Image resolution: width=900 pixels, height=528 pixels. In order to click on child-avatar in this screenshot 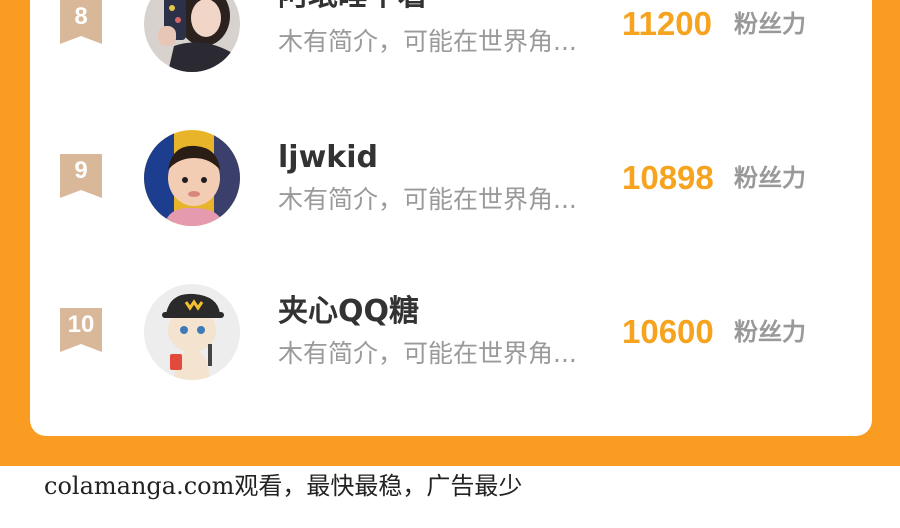, I will do `click(192, 178)`.